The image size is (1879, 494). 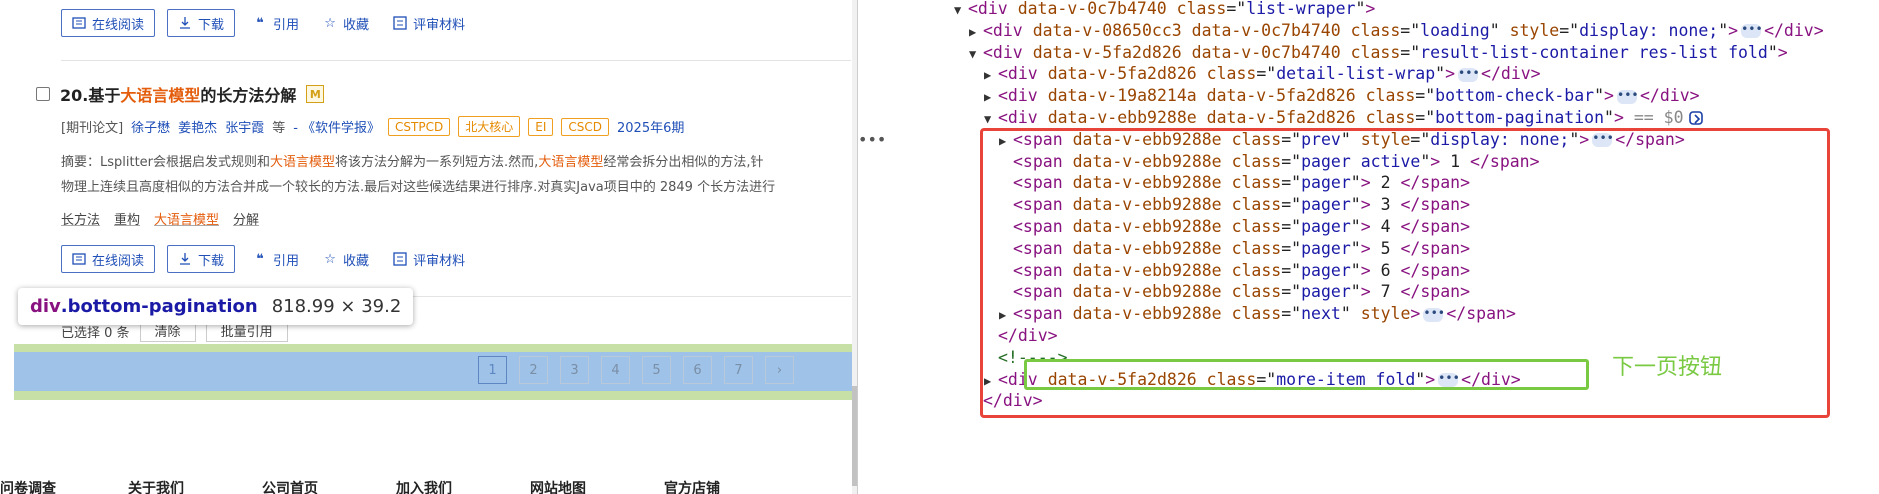 I want to click on pager-page: 3, so click(x=574, y=370).